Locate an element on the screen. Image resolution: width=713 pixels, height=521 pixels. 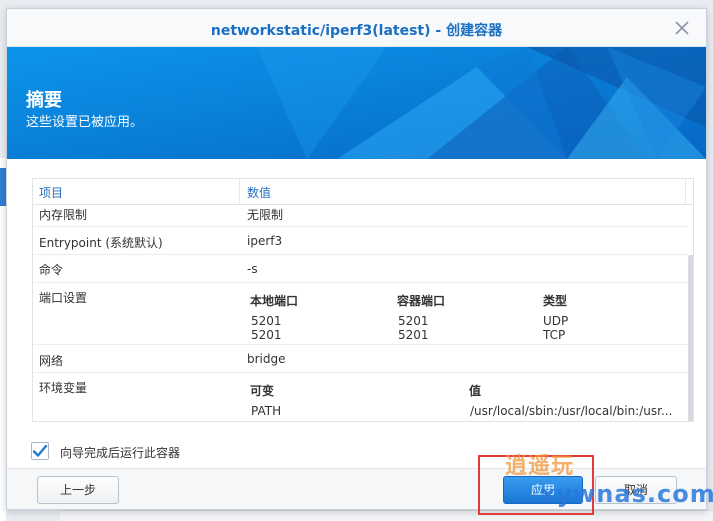
row-value: bridge is located at coordinates (266, 359).